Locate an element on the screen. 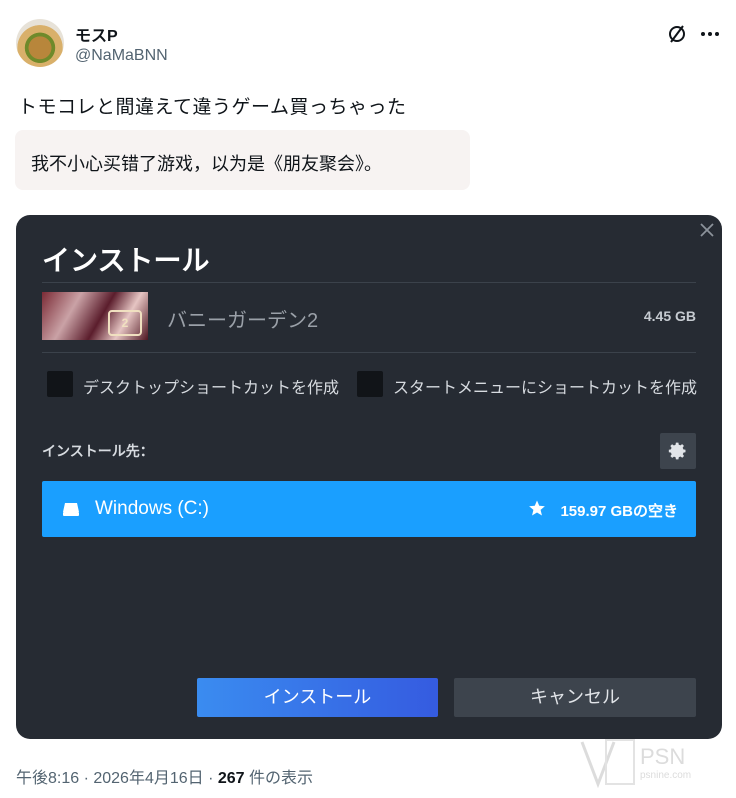 The width and height of the screenshot is (736, 798). free-space: 159.97 GBの空き is located at coordinates (619, 511).